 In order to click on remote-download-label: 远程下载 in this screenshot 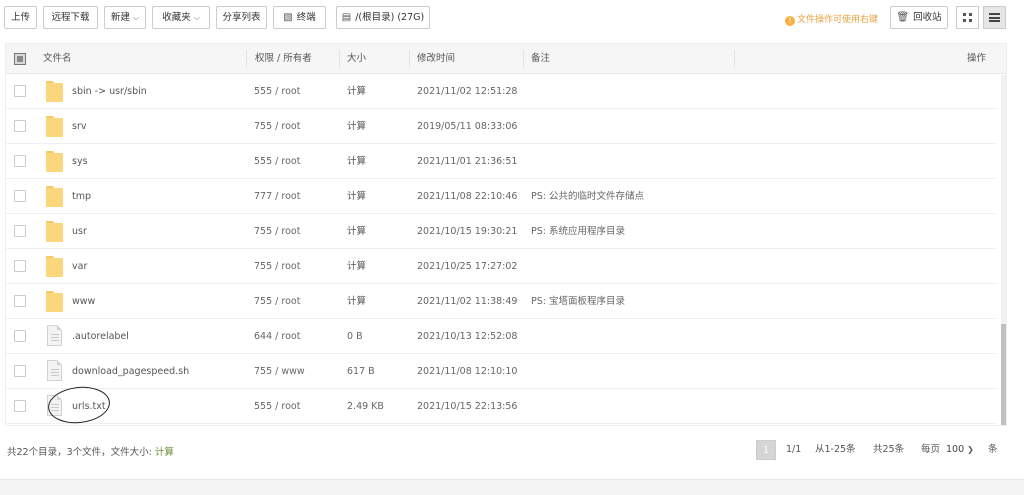, I will do `click(70, 17)`.